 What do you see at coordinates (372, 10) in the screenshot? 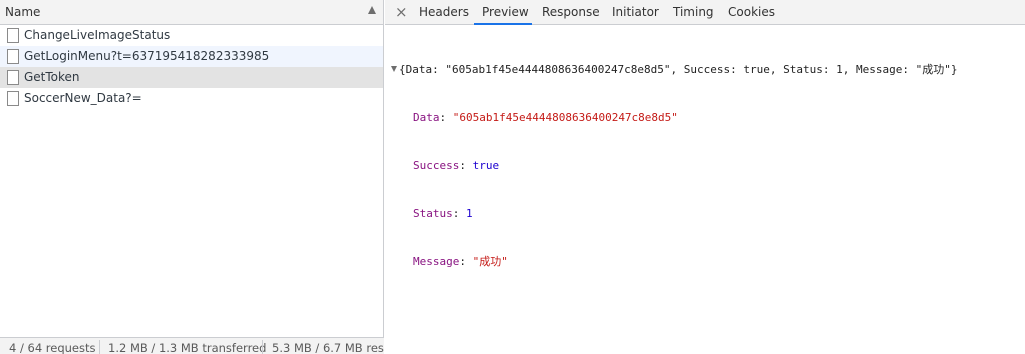
I see `sort-ascending-icon` at bounding box center [372, 10].